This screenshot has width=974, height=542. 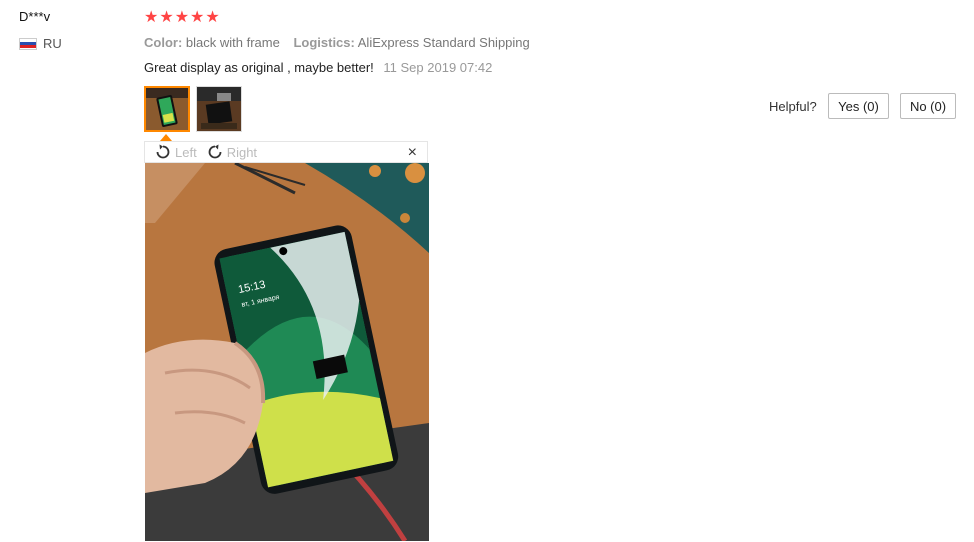 I want to click on selected-thumbnail-caret, so click(x=166, y=137).